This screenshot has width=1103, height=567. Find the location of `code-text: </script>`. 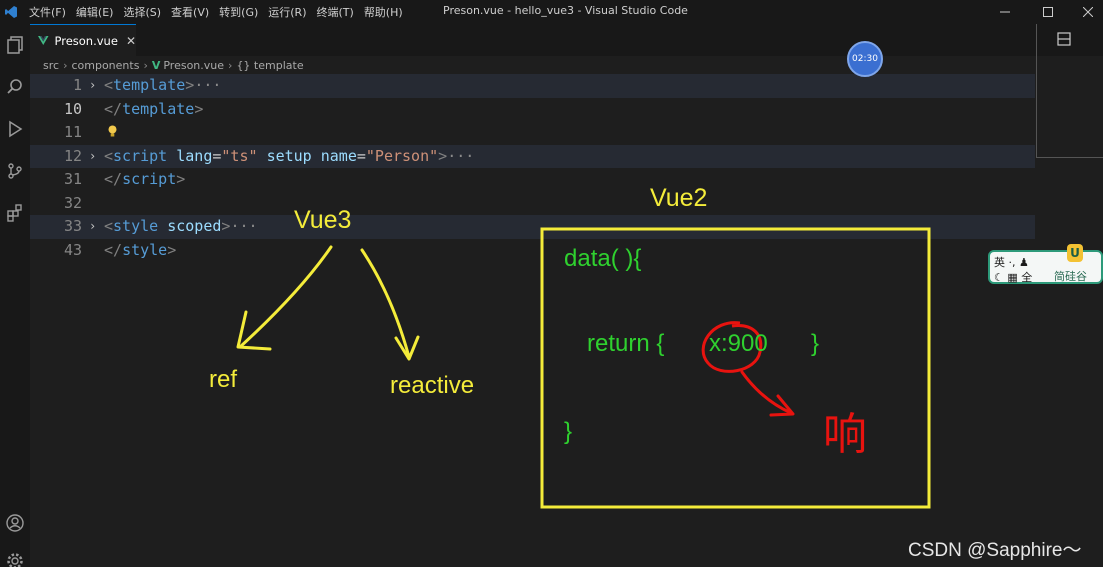

code-text: </script> is located at coordinates (144, 180).